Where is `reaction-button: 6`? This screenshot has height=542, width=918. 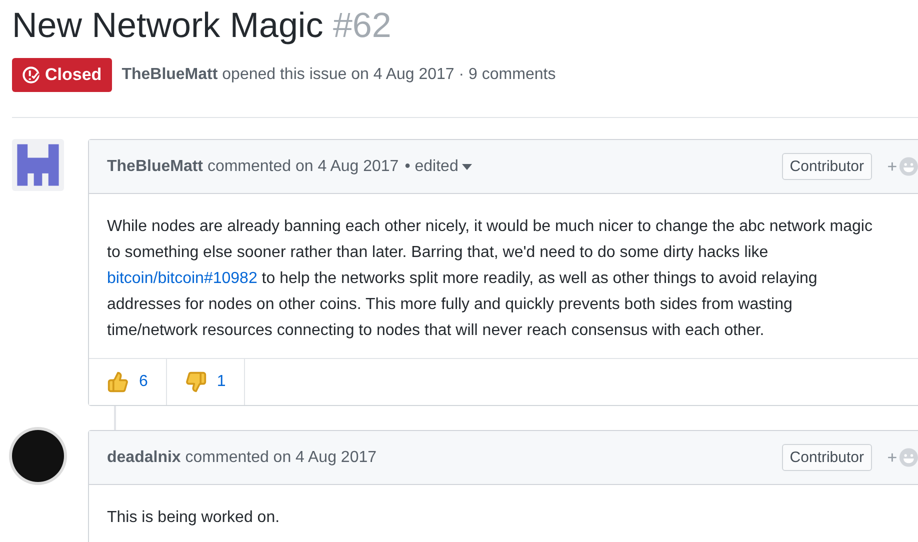 reaction-button: 6 is located at coordinates (128, 382).